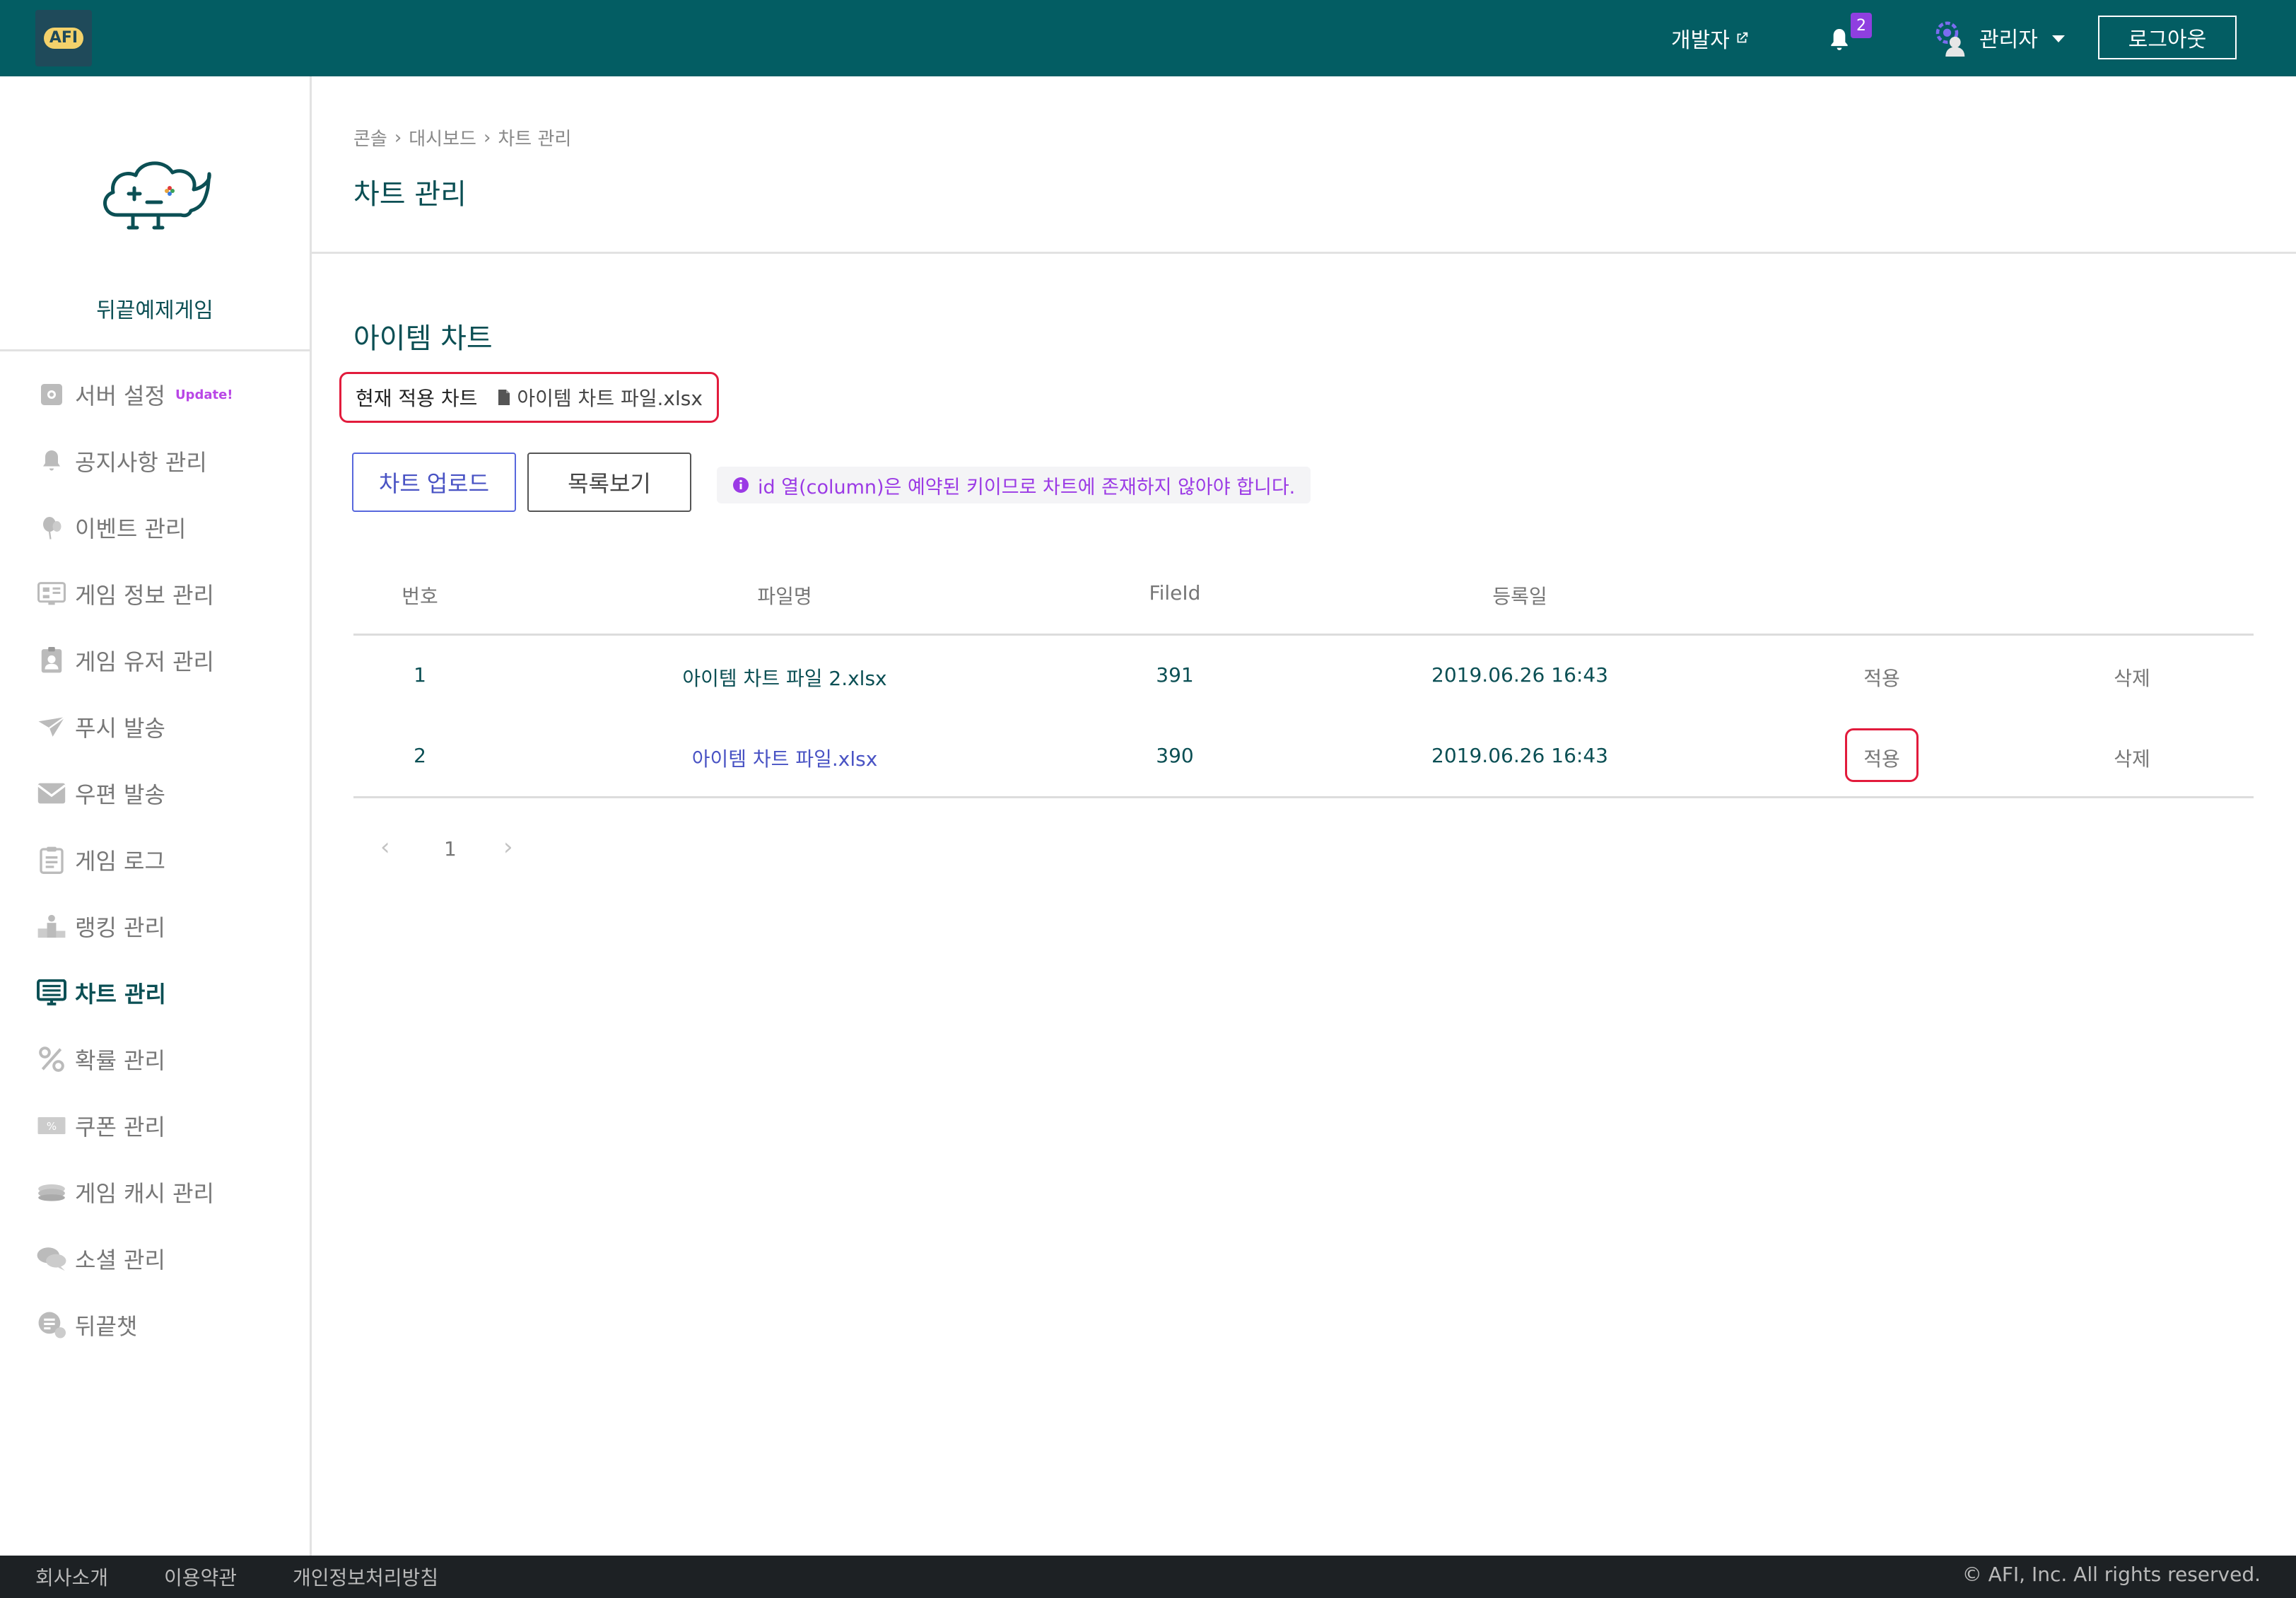 The image size is (2296, 1598). I want to click on sidebar-item-ranking: 랭킹 관리, so click(172, 926).